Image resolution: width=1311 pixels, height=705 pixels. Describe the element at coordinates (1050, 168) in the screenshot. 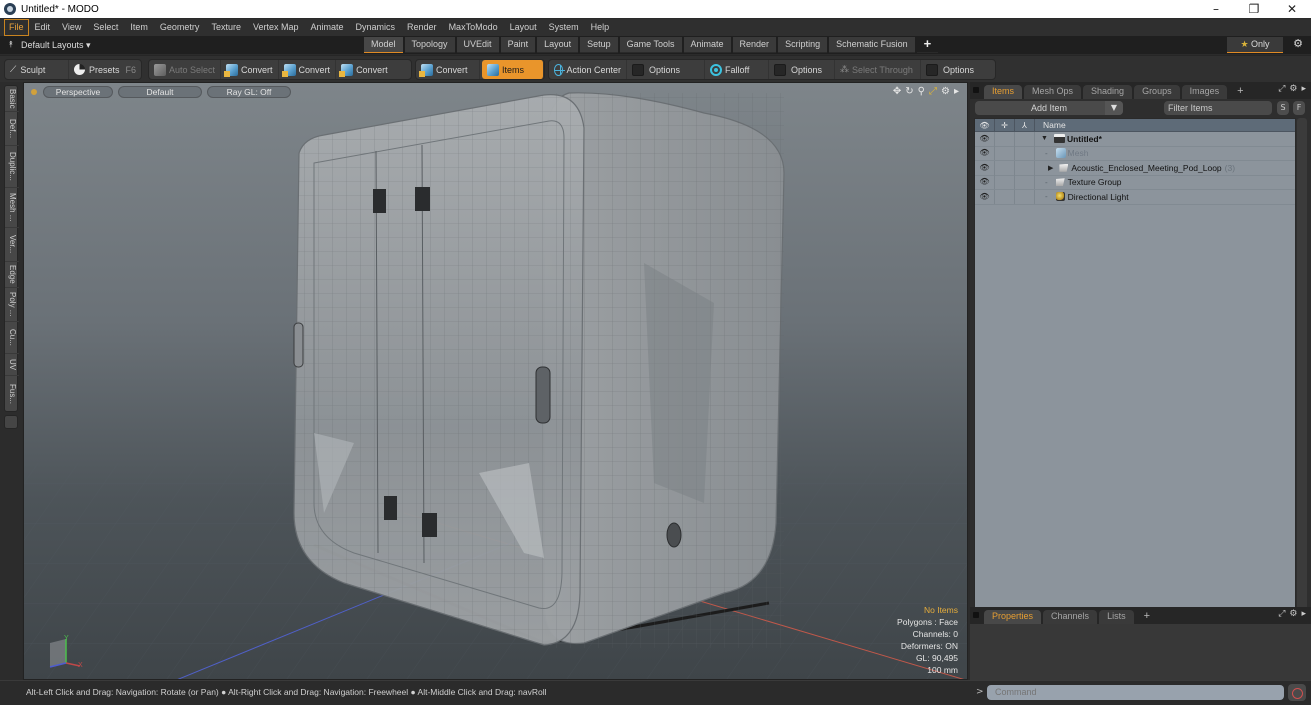

I see `expand-icon: ▶` at that location.